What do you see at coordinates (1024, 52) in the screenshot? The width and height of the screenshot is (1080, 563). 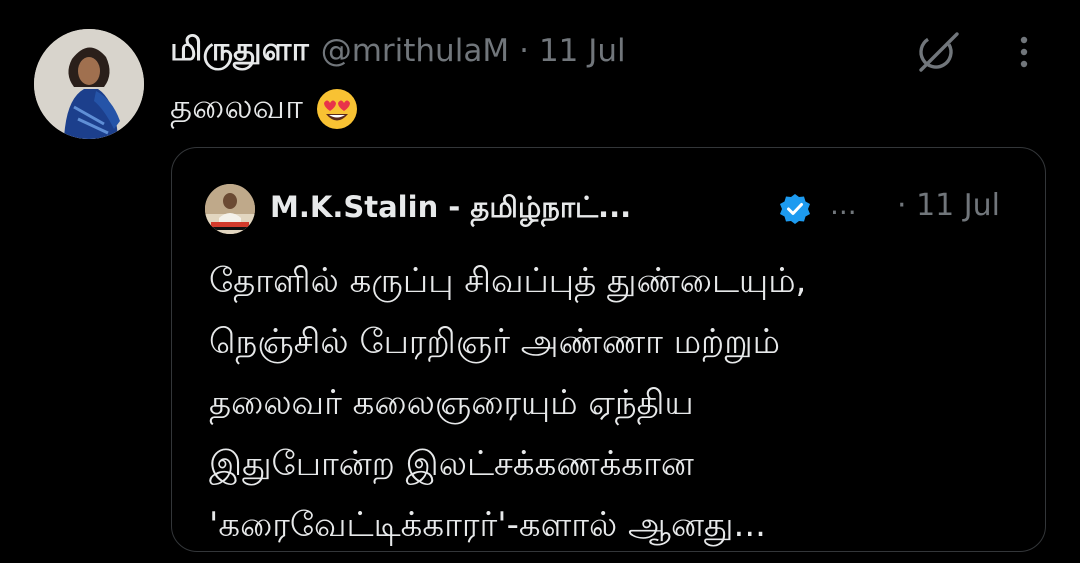 I see `more-vertical-icon` at bounding box center [1024, 52].